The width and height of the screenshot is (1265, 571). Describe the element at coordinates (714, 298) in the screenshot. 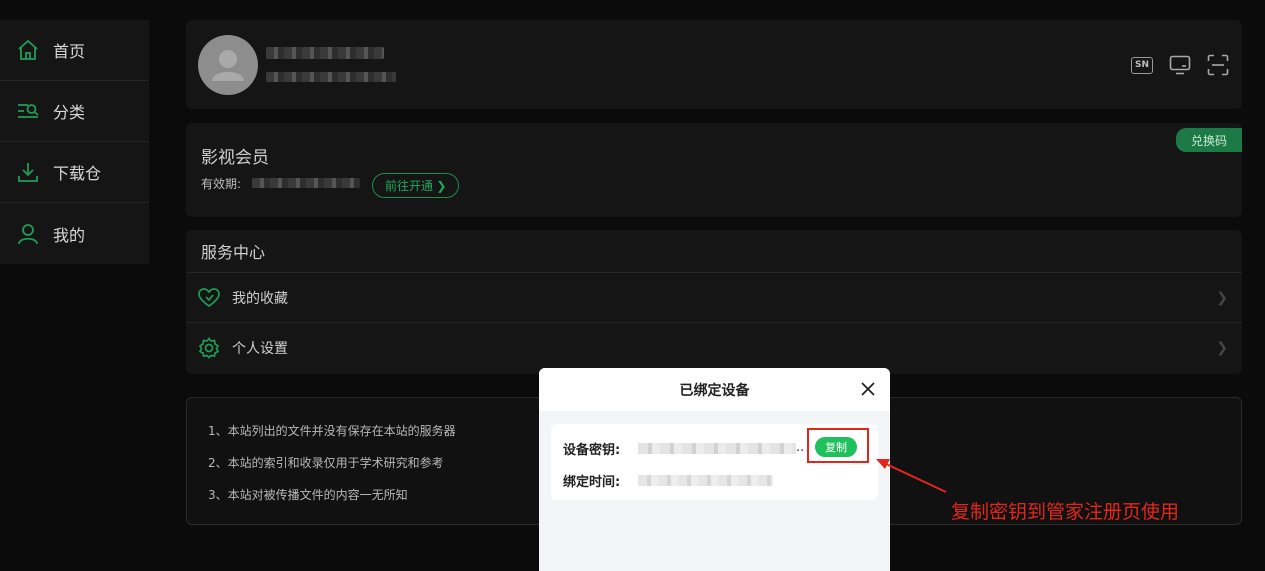

I see `service-item-favorites: 我的收藏 ❯` at that location.